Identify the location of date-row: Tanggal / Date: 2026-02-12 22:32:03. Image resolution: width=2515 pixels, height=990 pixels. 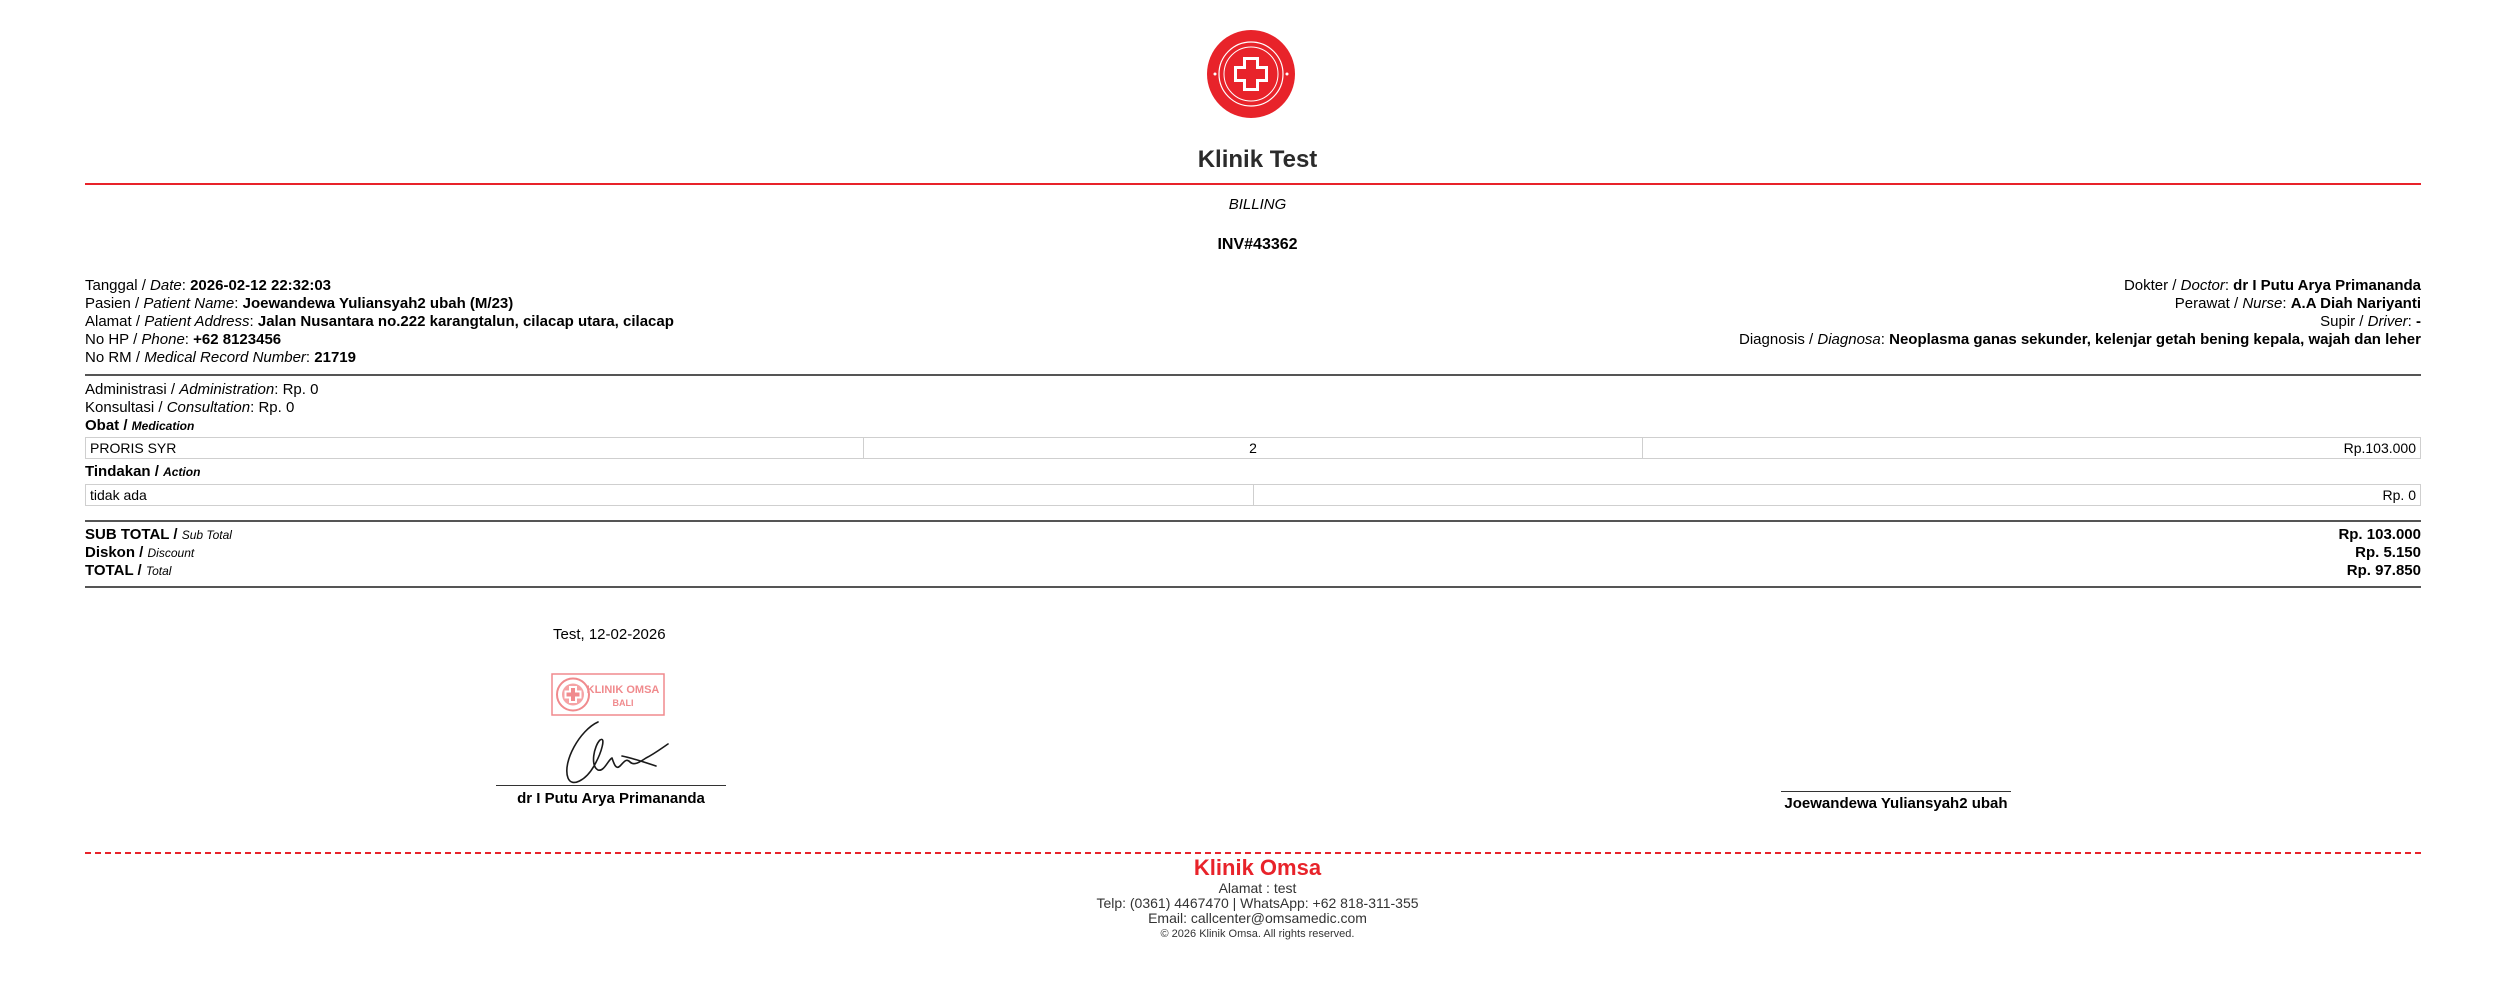
(208, 285).